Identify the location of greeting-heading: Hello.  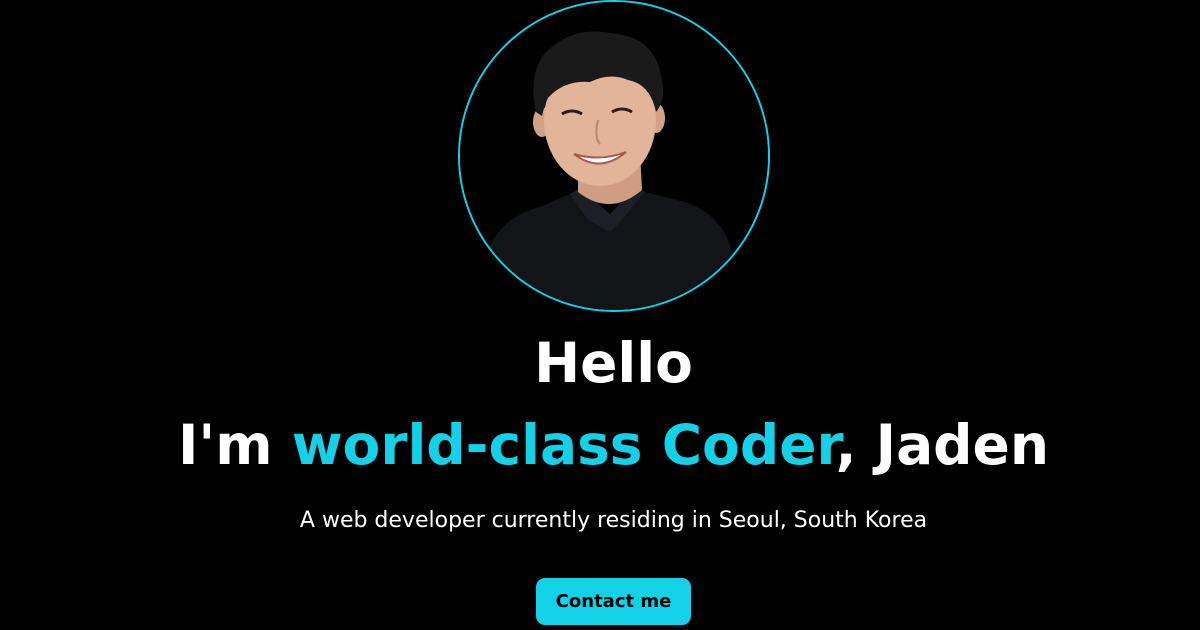
(613, 363).